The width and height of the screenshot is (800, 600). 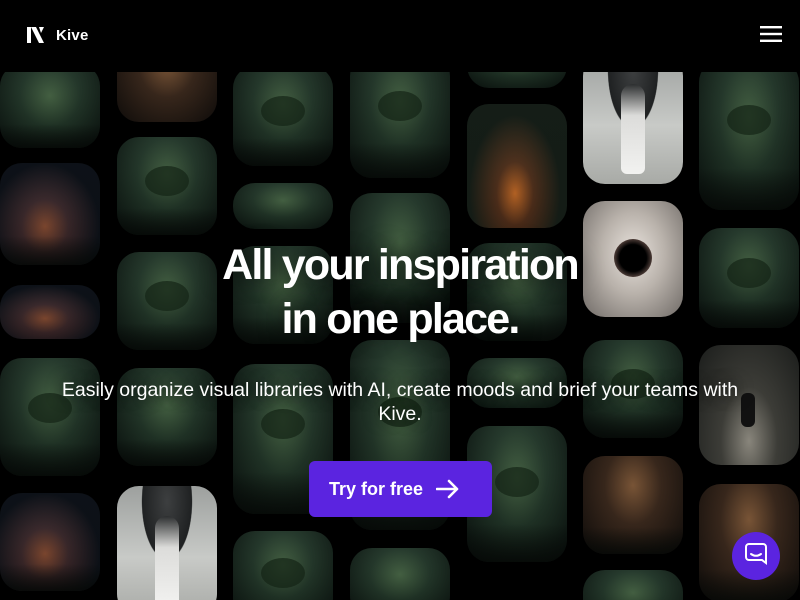 I want to click on brand: Kive, so click(x=58, y=35).